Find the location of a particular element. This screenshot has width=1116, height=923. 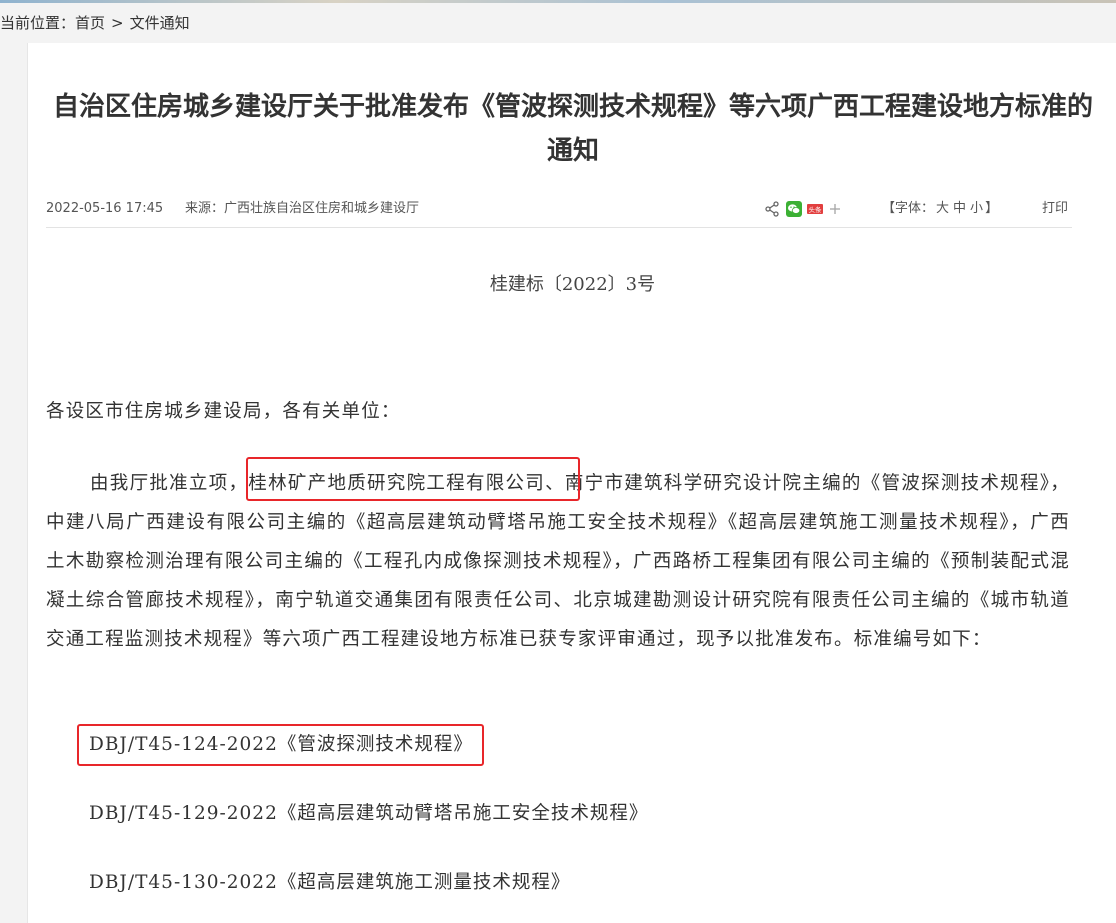

document-number: 桂建标〔2022〕3号 is located at coordinates (572, 284).